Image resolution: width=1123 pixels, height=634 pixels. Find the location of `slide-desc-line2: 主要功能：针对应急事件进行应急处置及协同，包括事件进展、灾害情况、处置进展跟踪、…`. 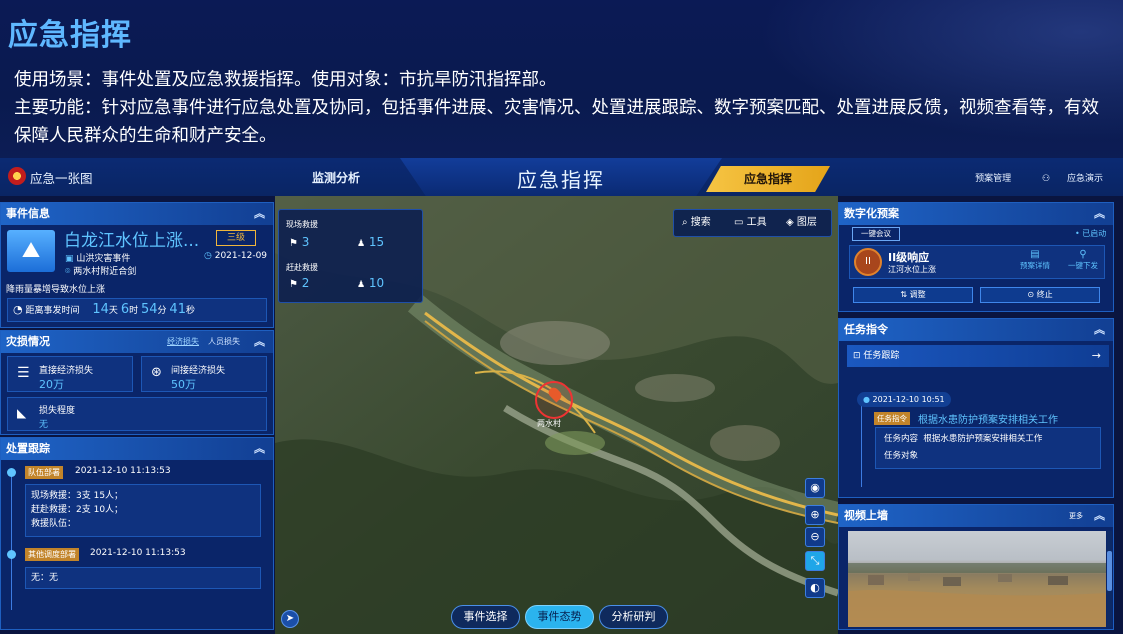

slide-desc-line2: 主要功能：针对应急事件进行应急处置及协同，包括事件进展、灾害情况、处置进展跟踪、… is located at coordinates (556, 122).